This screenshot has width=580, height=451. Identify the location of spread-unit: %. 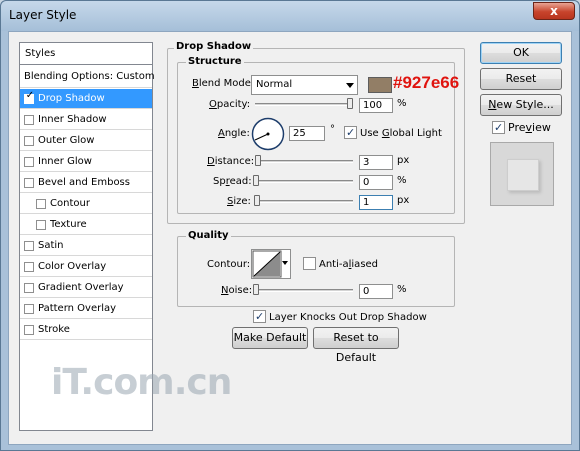
(402, 180).